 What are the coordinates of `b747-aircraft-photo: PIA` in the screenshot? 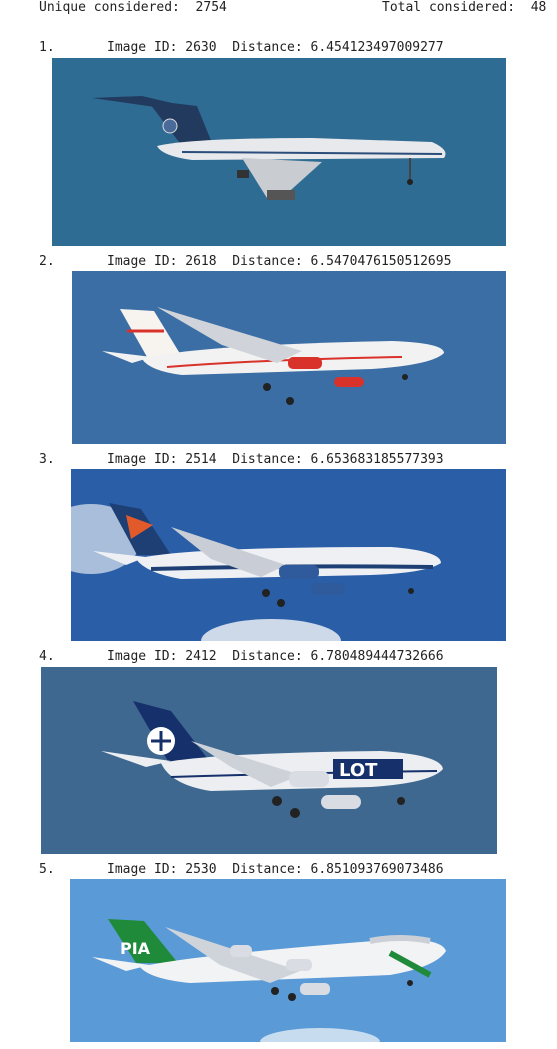 It's located at (288, 960).